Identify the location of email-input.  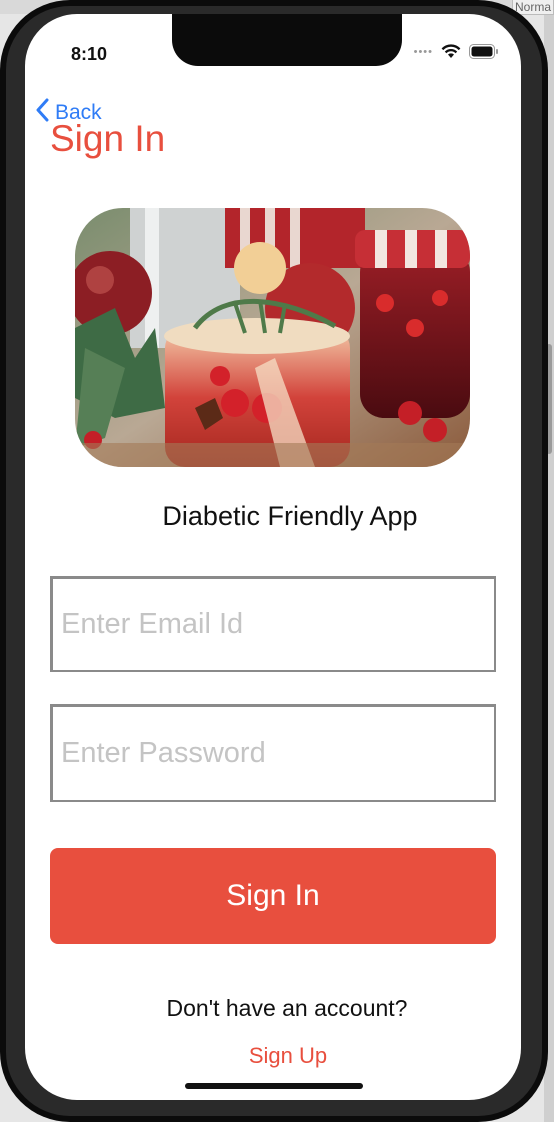
(273, 624).